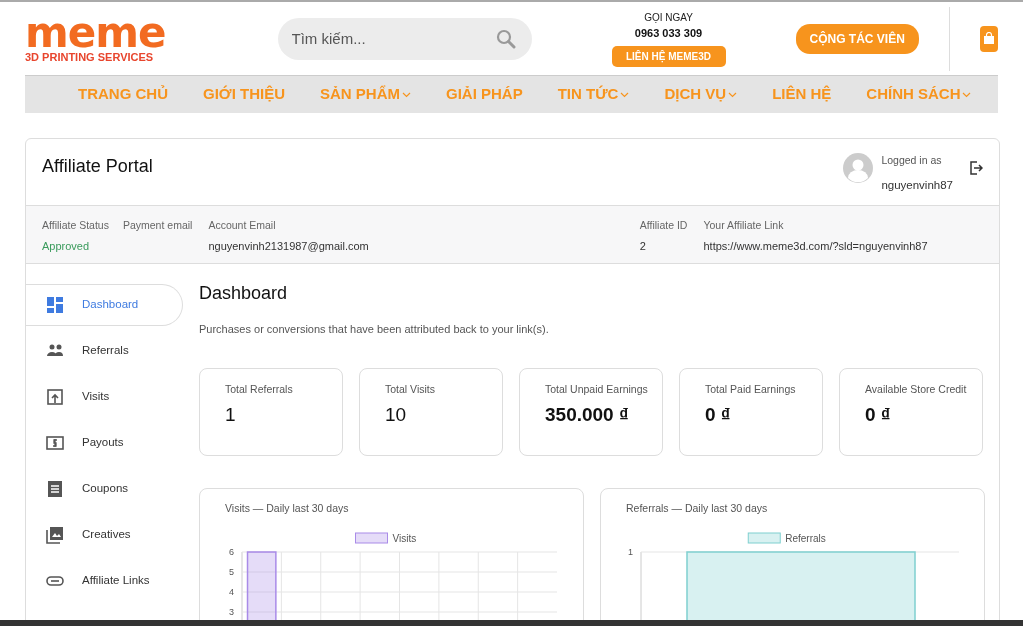 This screenshot has width=1023, height=626. What do you see at coordinates (597, 389) in the screenshot?
I see `stat-label: Total Unpaid Earnings` at bounding box center [597, 389].